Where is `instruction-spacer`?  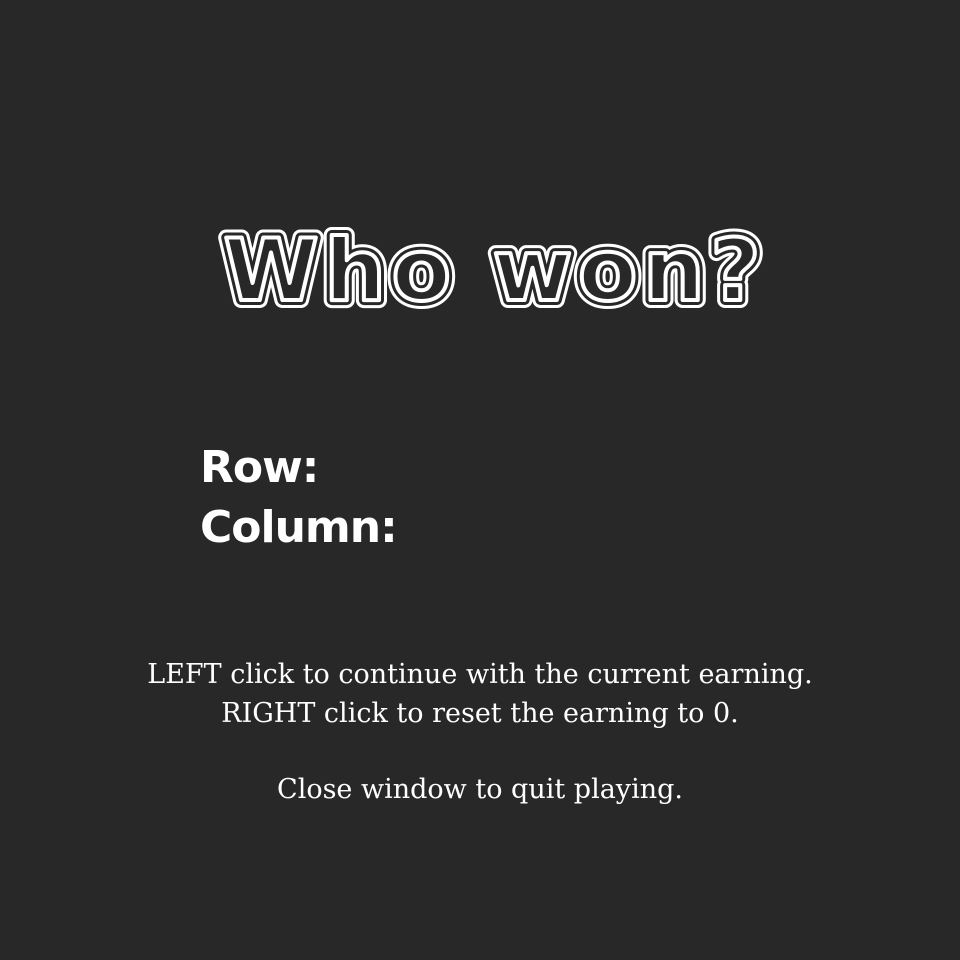
instruction-spacer is located at coordinates (480, 751).